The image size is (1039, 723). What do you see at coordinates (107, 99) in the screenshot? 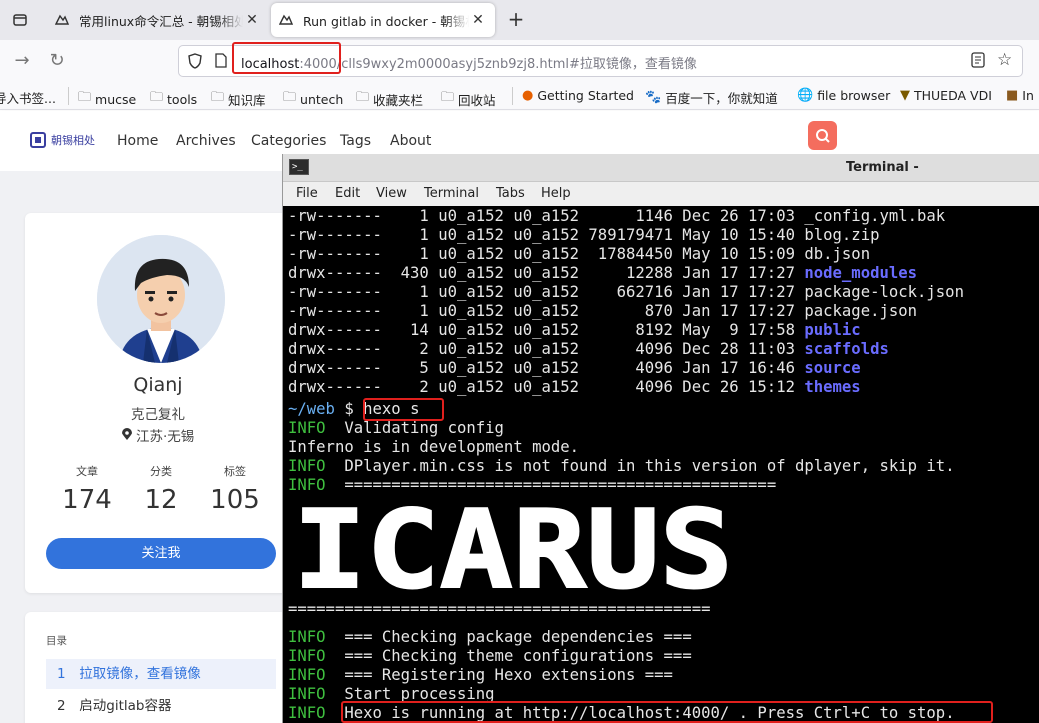
I see `bookmark-mucse: 🗀 mucse` at bounding box center [107, 99].